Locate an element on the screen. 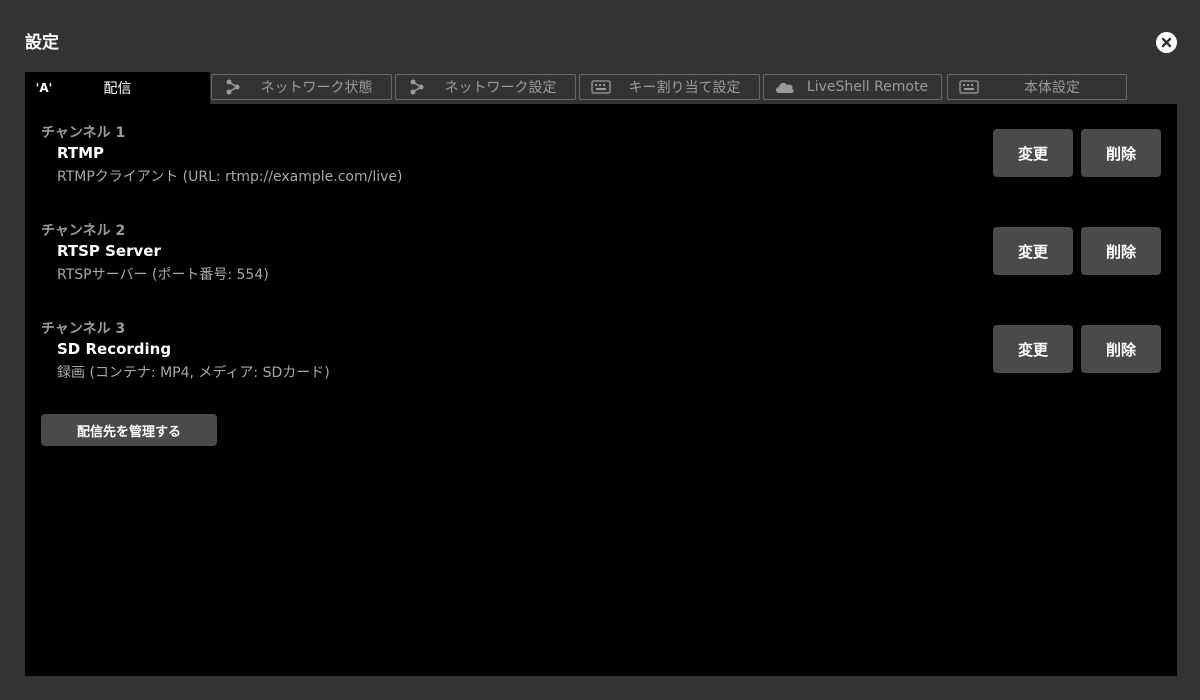 Image resolution: width=1200 pixels, height=700 pixels. tab-label: 配信 is located at coordinates (117, 89).